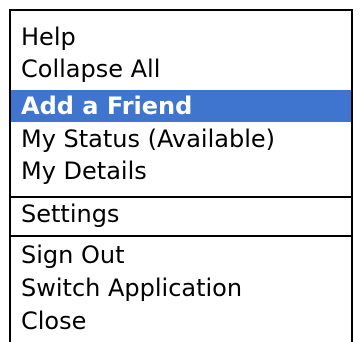  Describe the element at coordinates (181, 106) in the screenshot. I see `menu-item-add-a-friend: Add a Friend` at that location.